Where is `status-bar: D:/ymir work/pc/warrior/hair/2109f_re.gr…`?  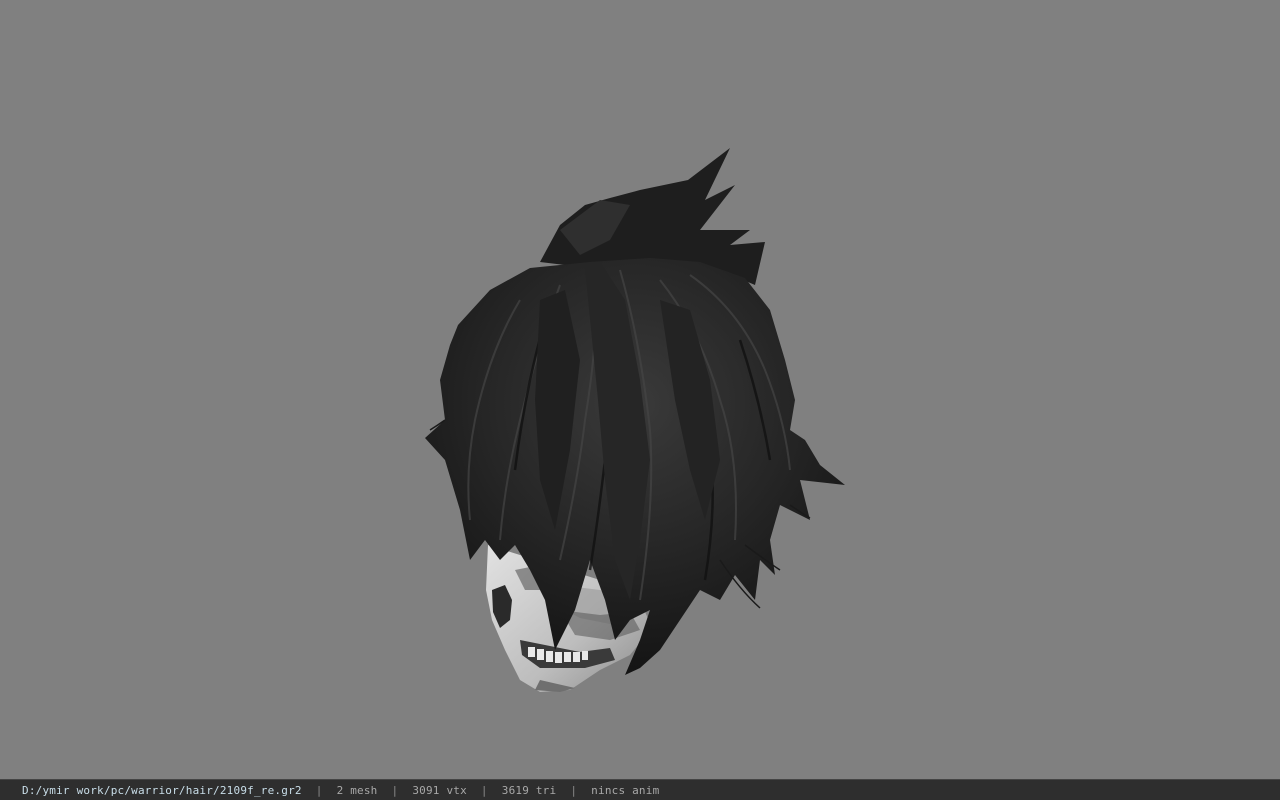
status-bar: D:/ymir work/pc/warrior/hair/2109f_re.gr… is located at coordinates (640, 789).